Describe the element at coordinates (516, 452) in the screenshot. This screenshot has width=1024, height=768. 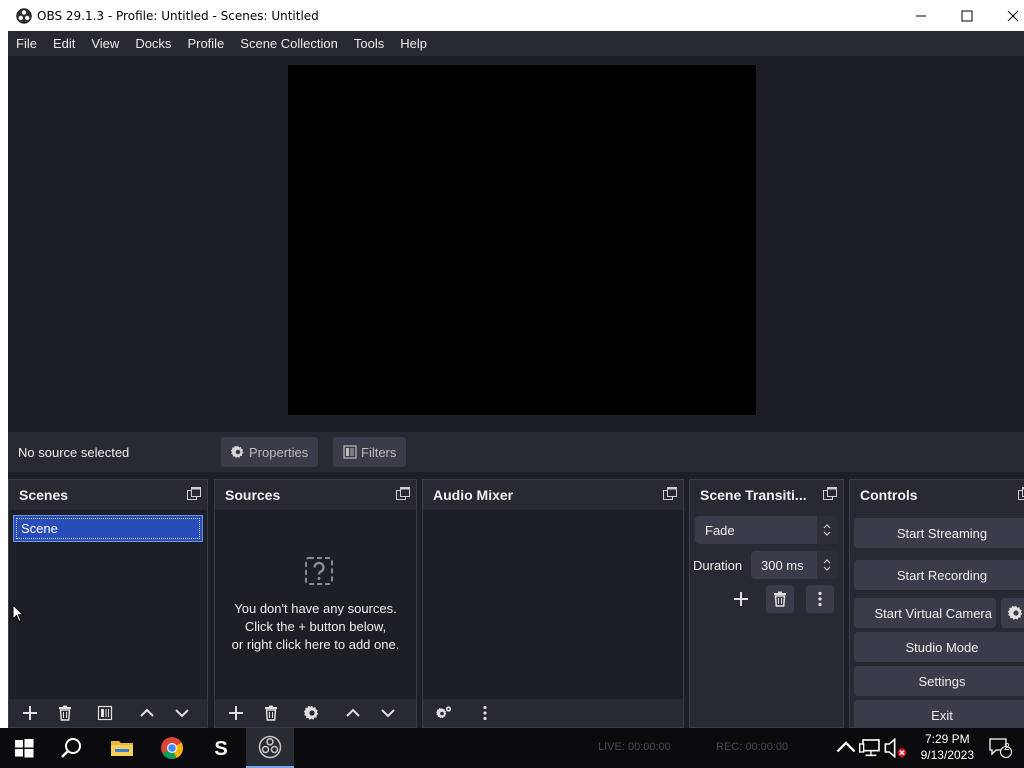
I see `source-toolbar: No source selected Properties Filters` at that location.